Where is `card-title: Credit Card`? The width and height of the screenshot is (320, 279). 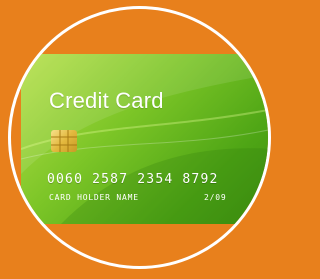 card-title: Credit Card is located at coordinates (106, 100).